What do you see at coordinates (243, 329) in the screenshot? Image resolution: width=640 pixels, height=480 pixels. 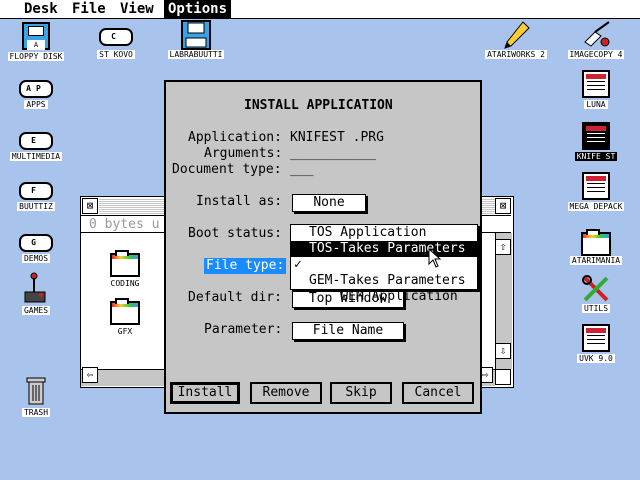 I see `parameter-label: Parameter:` at bounding box center [243, 329].